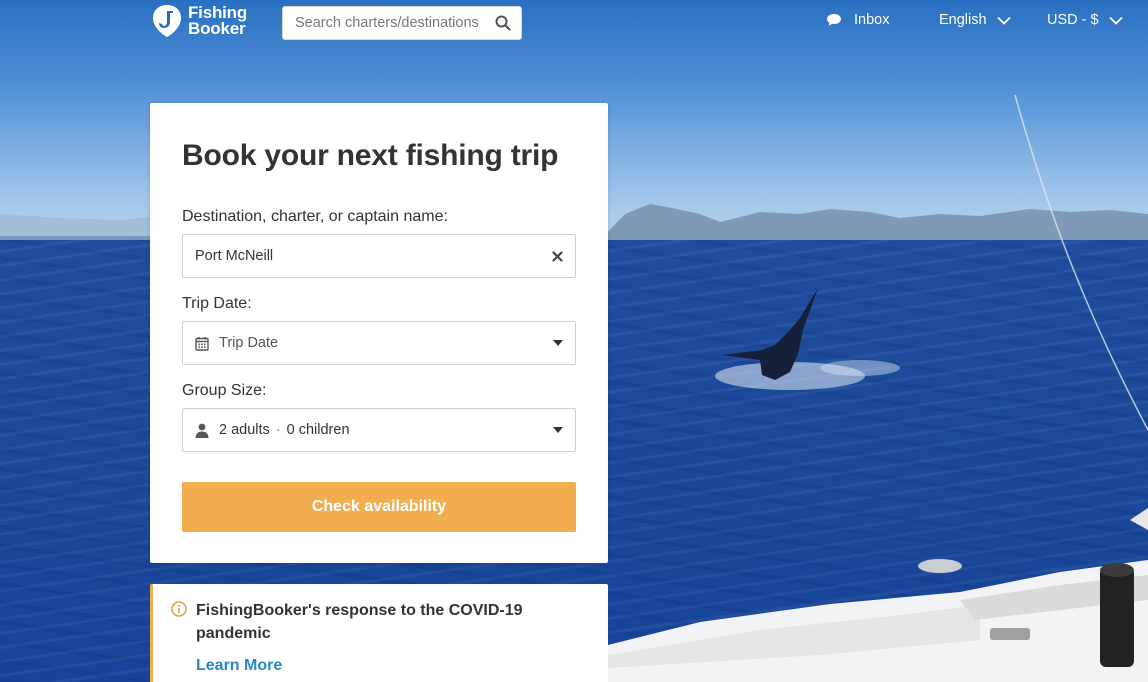 Image resolution: width=1148 pixels, height=682 pixels. Describe the element at coordinates (373, 256) in the screenshot. I see `destination-value: Port McNeill` at that location.